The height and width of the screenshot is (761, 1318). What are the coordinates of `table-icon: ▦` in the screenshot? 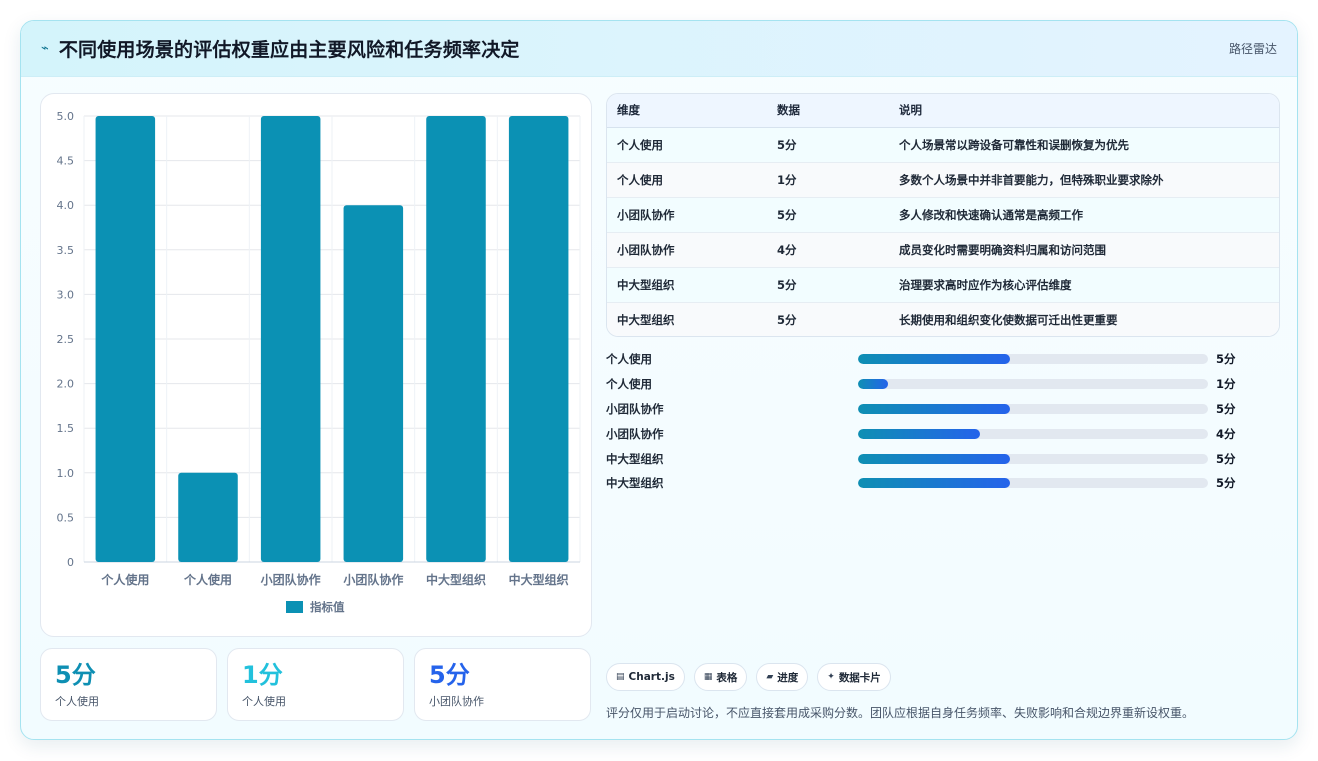 It's located at (708, 677).